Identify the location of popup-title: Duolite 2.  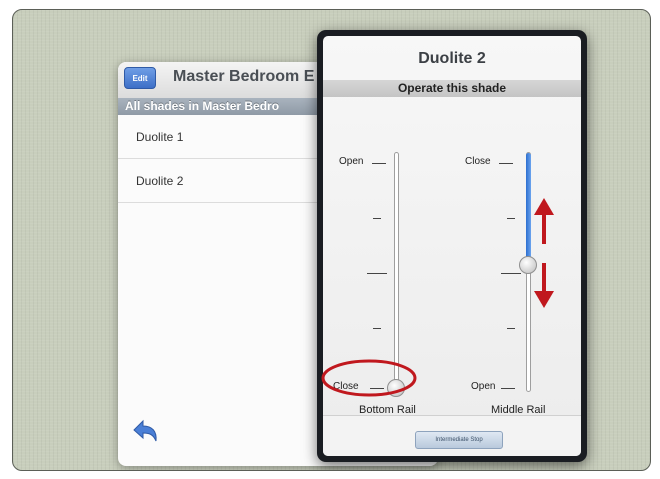
(452, 58).